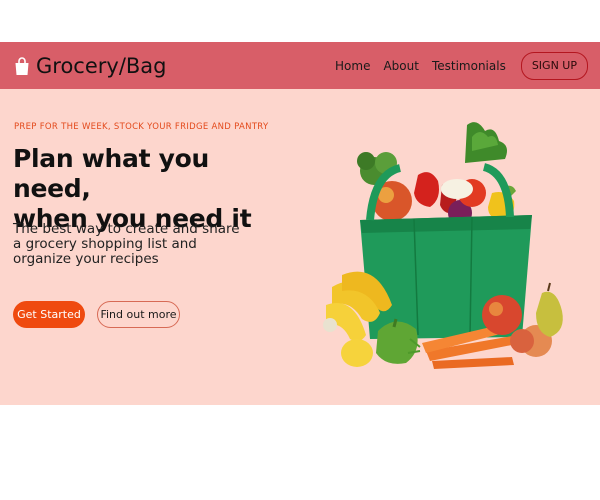 This screenshot has height=500, width=600. What do you see at coordinates (22, 66) in the screenshot?
I see `shopping-bag-icon` at bounding box center [22, 66].